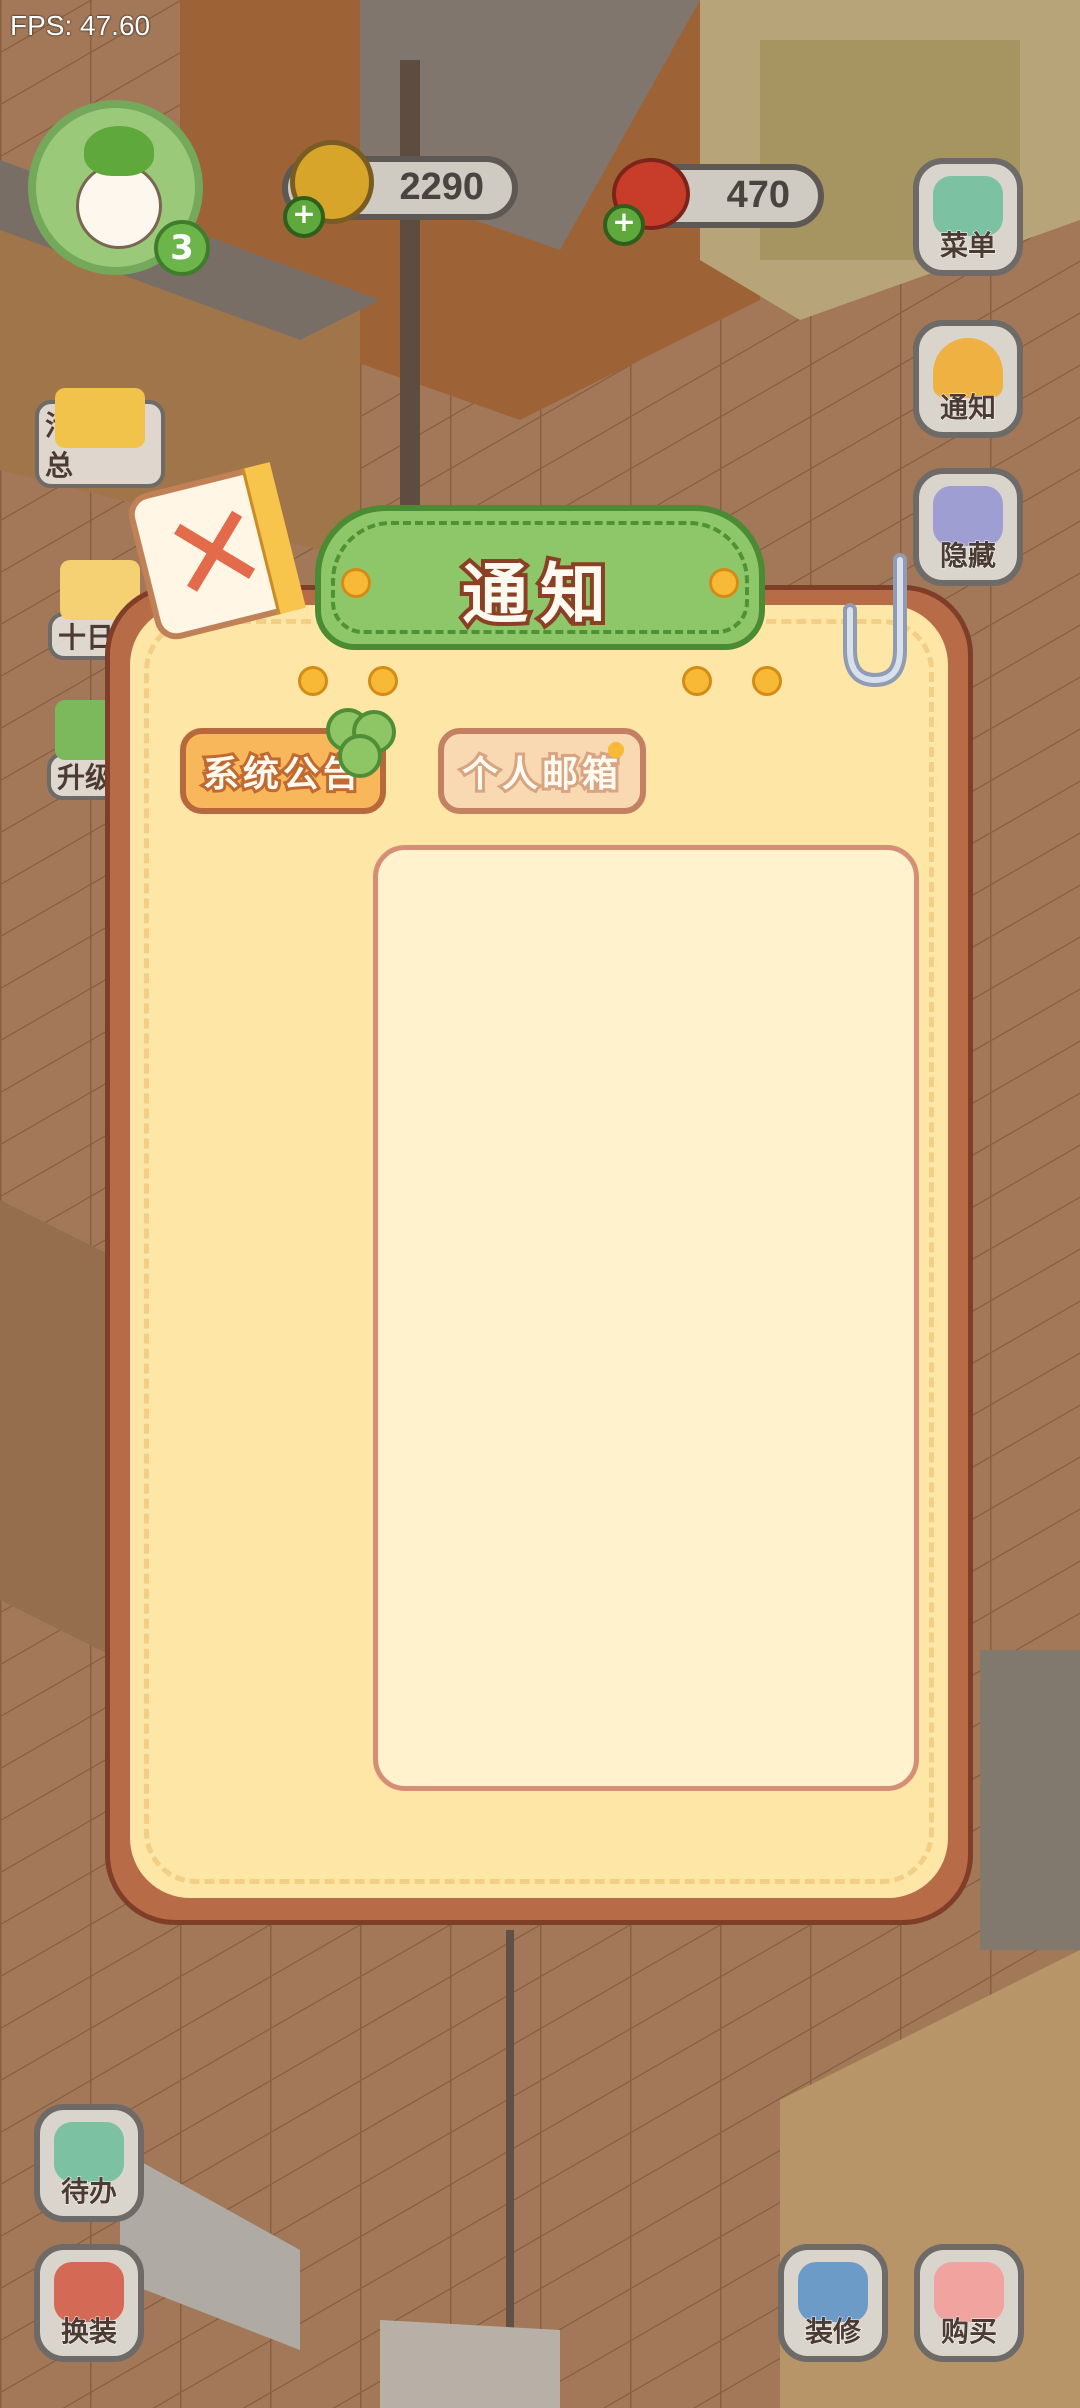  I want to click on todo-button: 待办, so click(89, 2163).